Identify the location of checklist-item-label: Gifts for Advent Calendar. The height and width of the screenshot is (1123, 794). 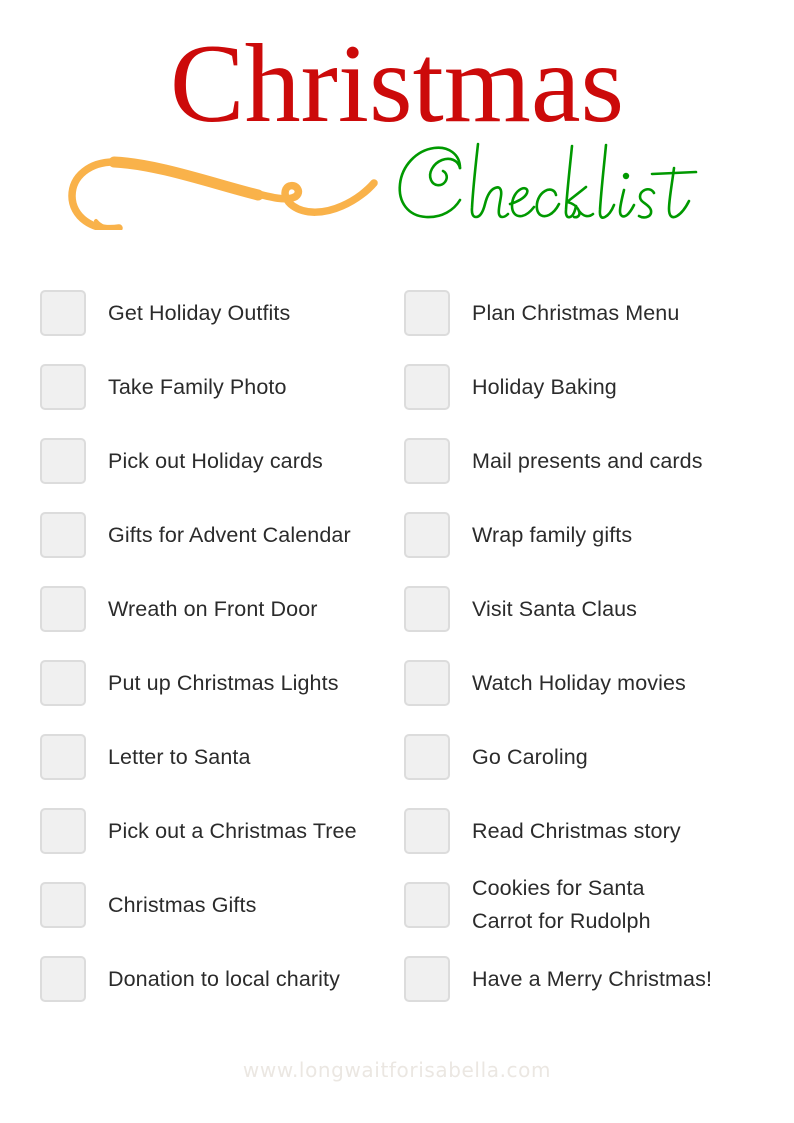
(229, 535).